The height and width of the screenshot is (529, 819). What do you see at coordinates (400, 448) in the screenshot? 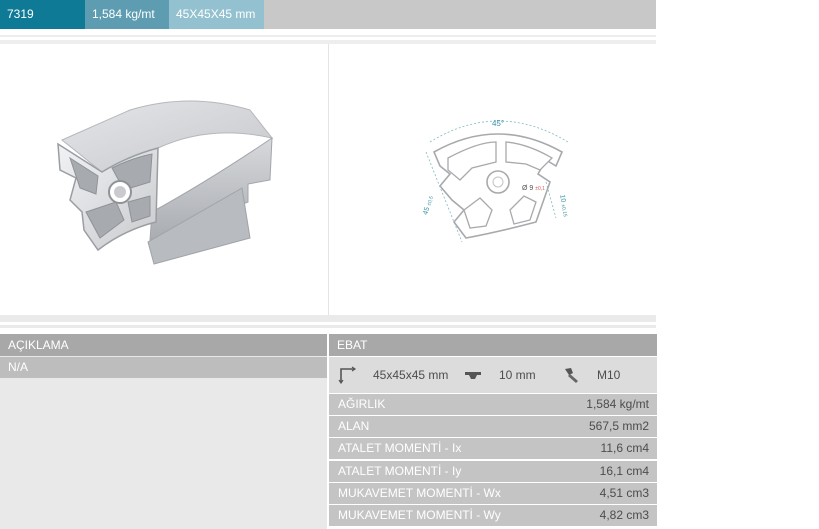
I see `property-label: ATALET MOMENTİ - Ix` at bounding box center [400, 448].